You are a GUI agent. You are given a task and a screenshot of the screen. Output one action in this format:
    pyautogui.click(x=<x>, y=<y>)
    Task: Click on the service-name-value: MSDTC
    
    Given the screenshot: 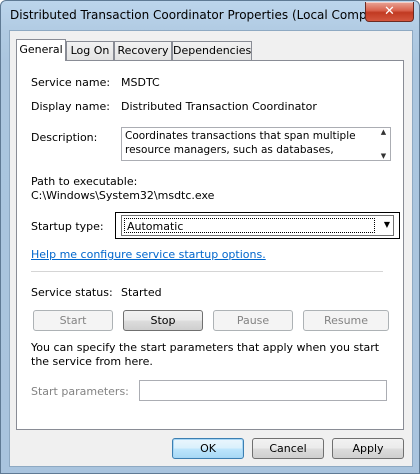 What is the action you would take?
    pyautogui.click(x=140, y=82)
    